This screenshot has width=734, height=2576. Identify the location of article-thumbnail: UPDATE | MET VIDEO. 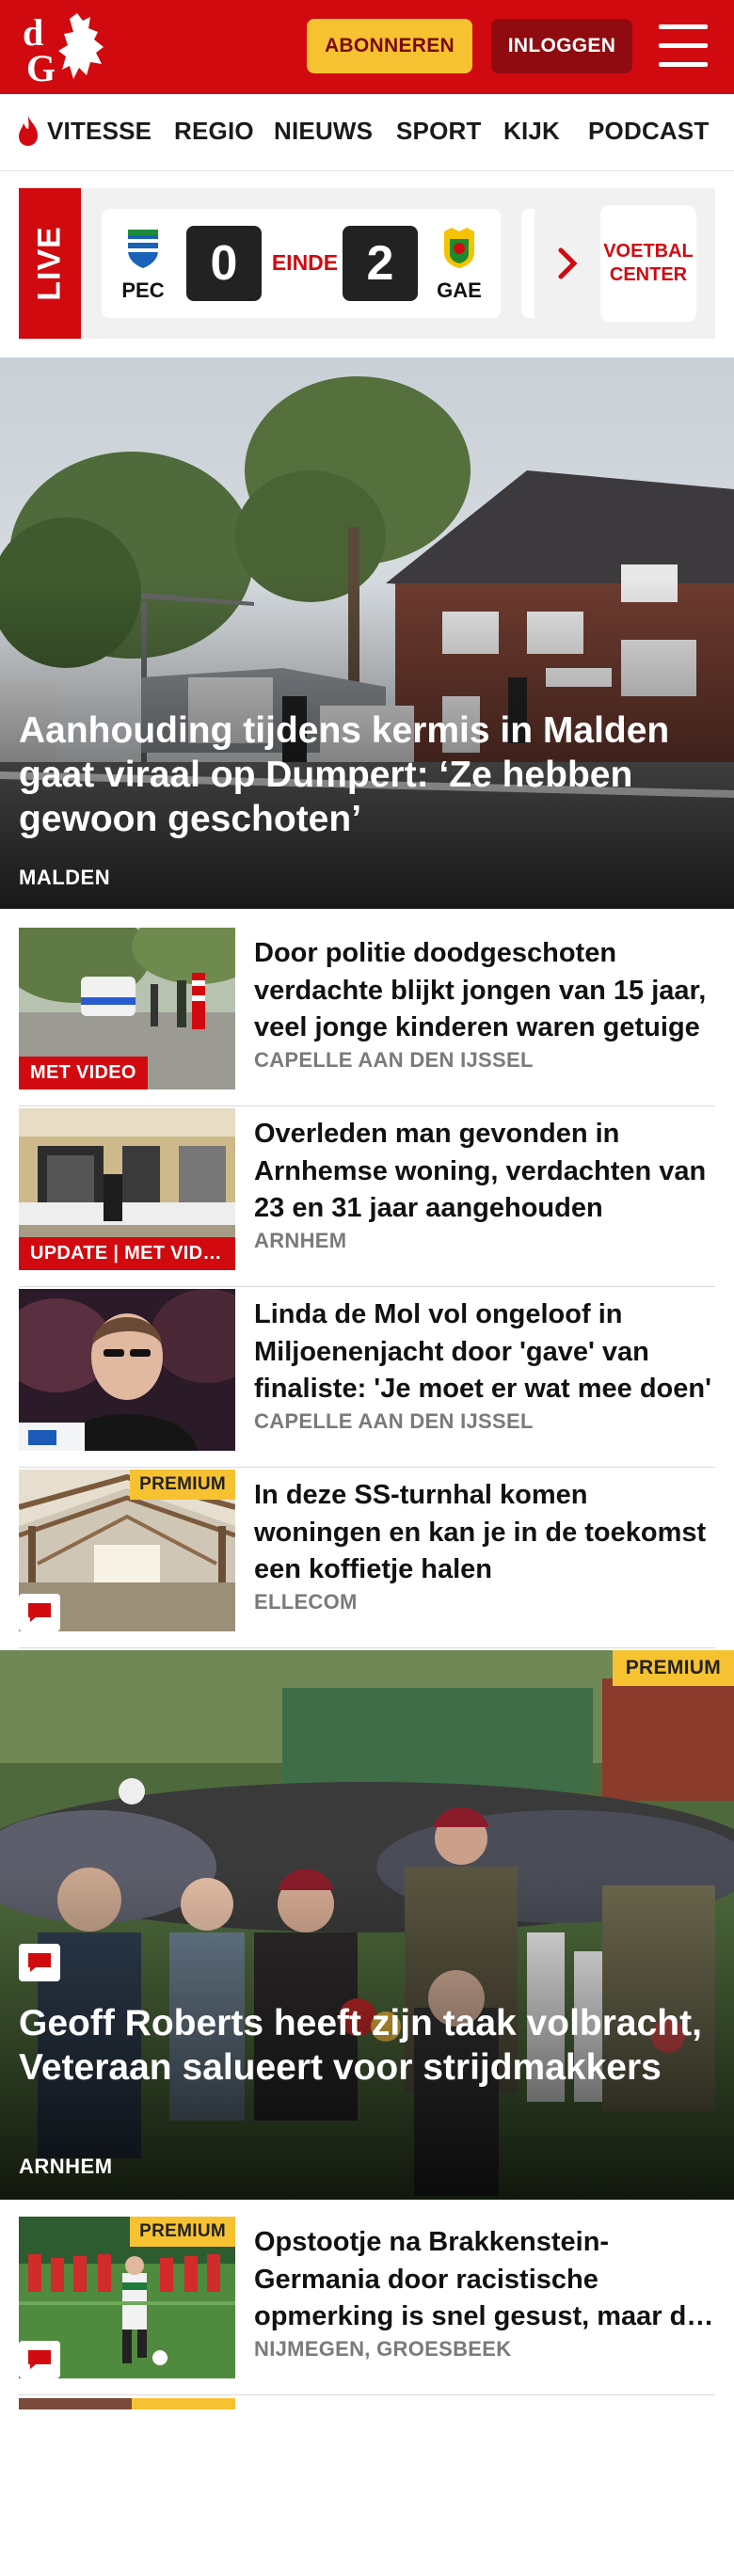
(127, 1189).